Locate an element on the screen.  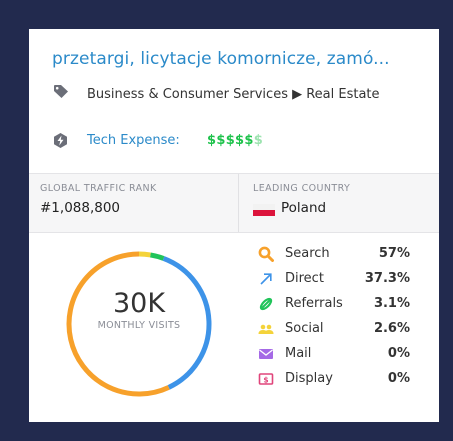
tech-expense-label: Tech Expense: is located at coordinates (133, 140).